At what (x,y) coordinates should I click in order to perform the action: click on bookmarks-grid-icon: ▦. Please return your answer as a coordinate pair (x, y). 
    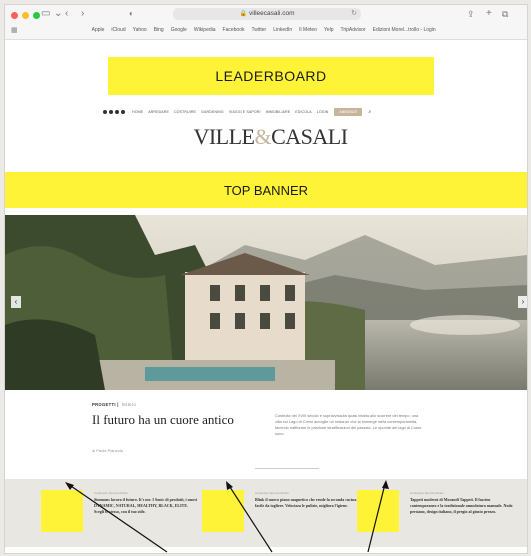
    Looking at the image, I should click on (14, 30).